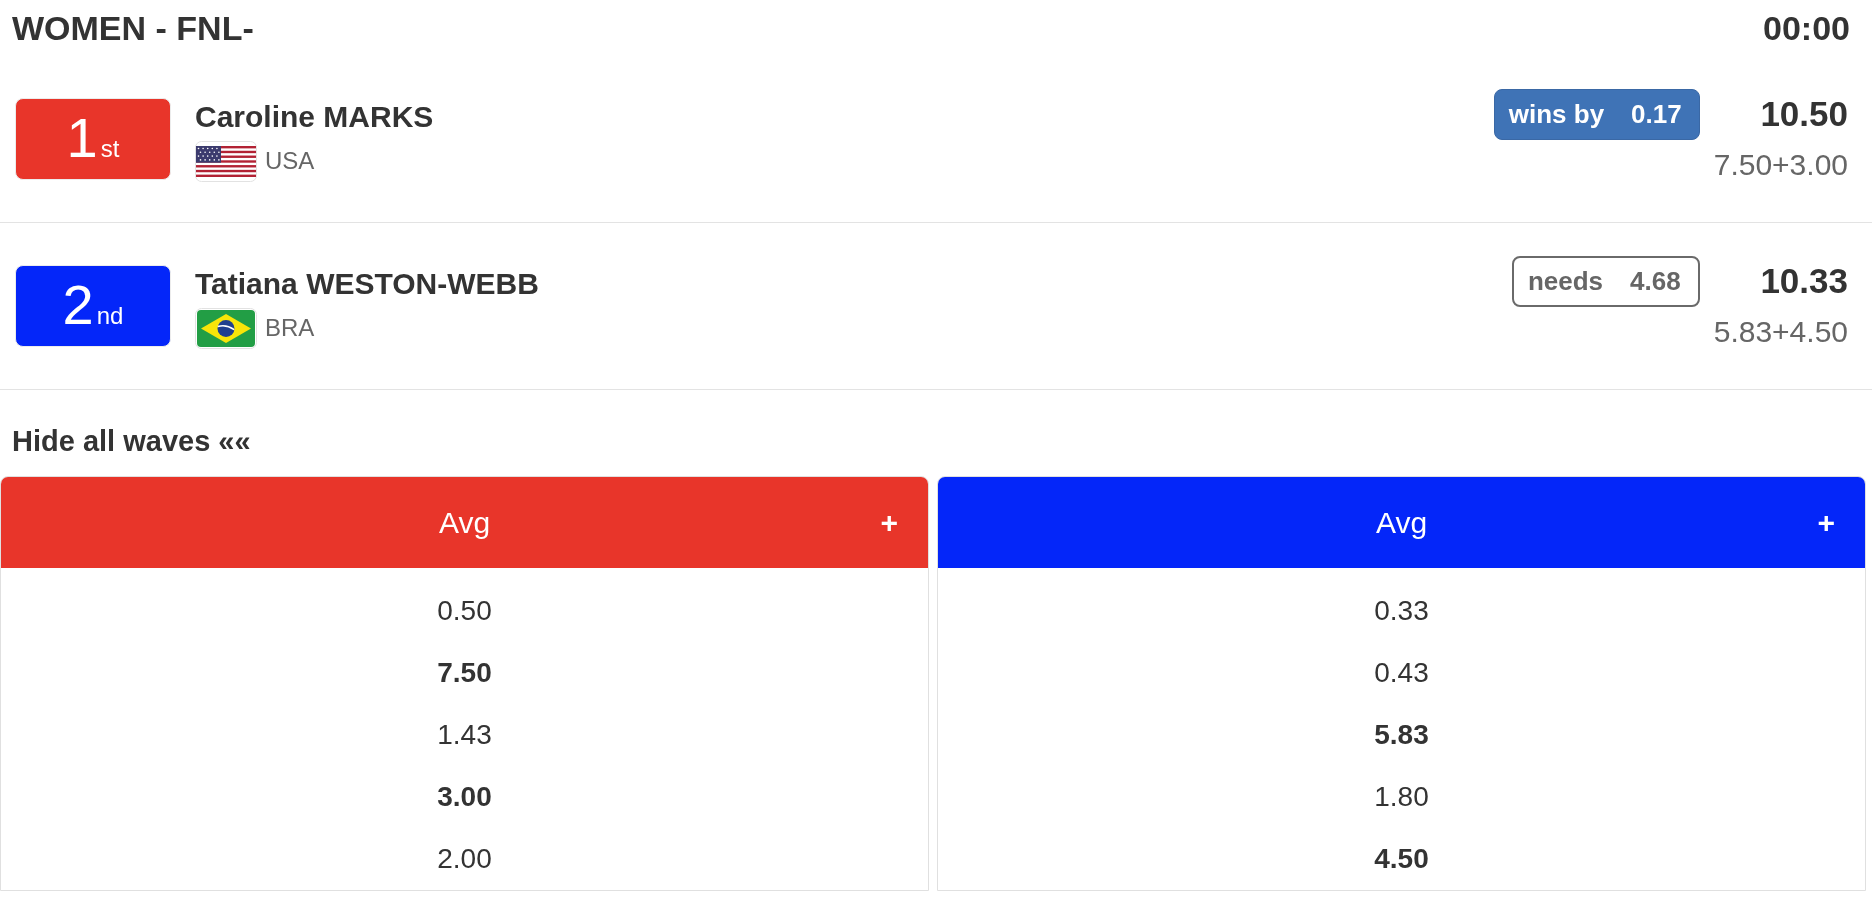 The height and width of the screenshot is (900, 1872). What do you see at coordinates (226, 328) in the screenshot?
I see `brazil-flag-icon` at bounding box center [226, 328].